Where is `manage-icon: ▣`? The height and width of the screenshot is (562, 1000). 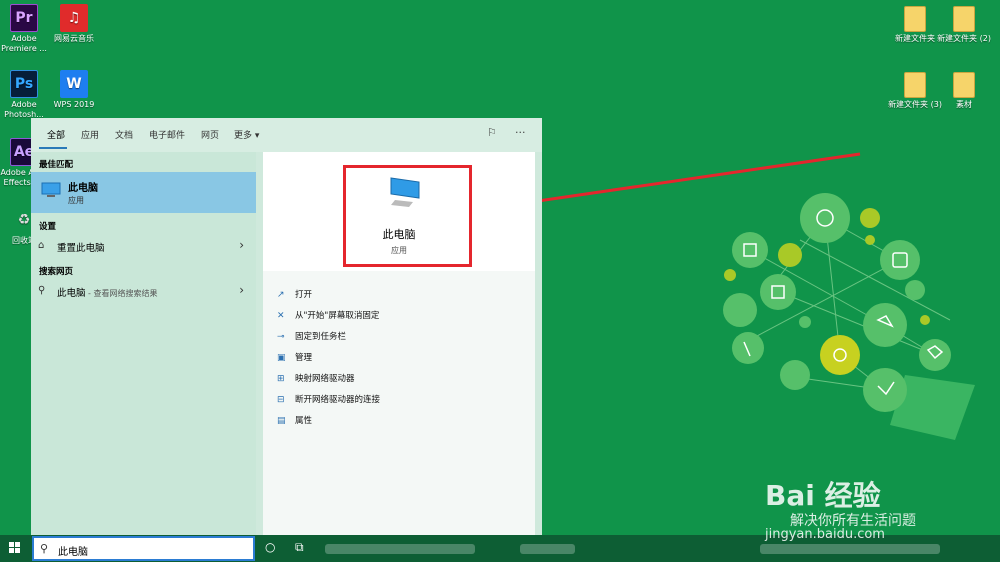
manage-icon: ▣ is located at coordinates (281, 358).